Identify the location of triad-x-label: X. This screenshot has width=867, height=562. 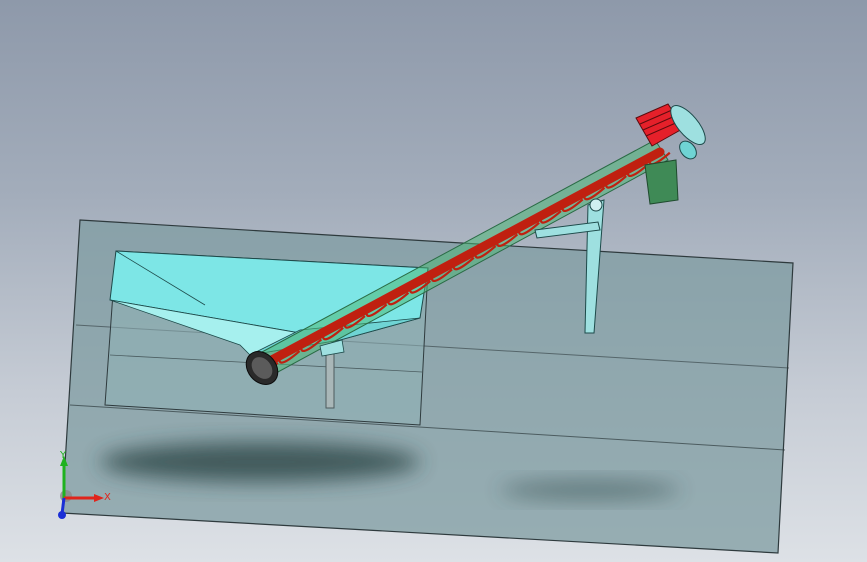
(107, 497).